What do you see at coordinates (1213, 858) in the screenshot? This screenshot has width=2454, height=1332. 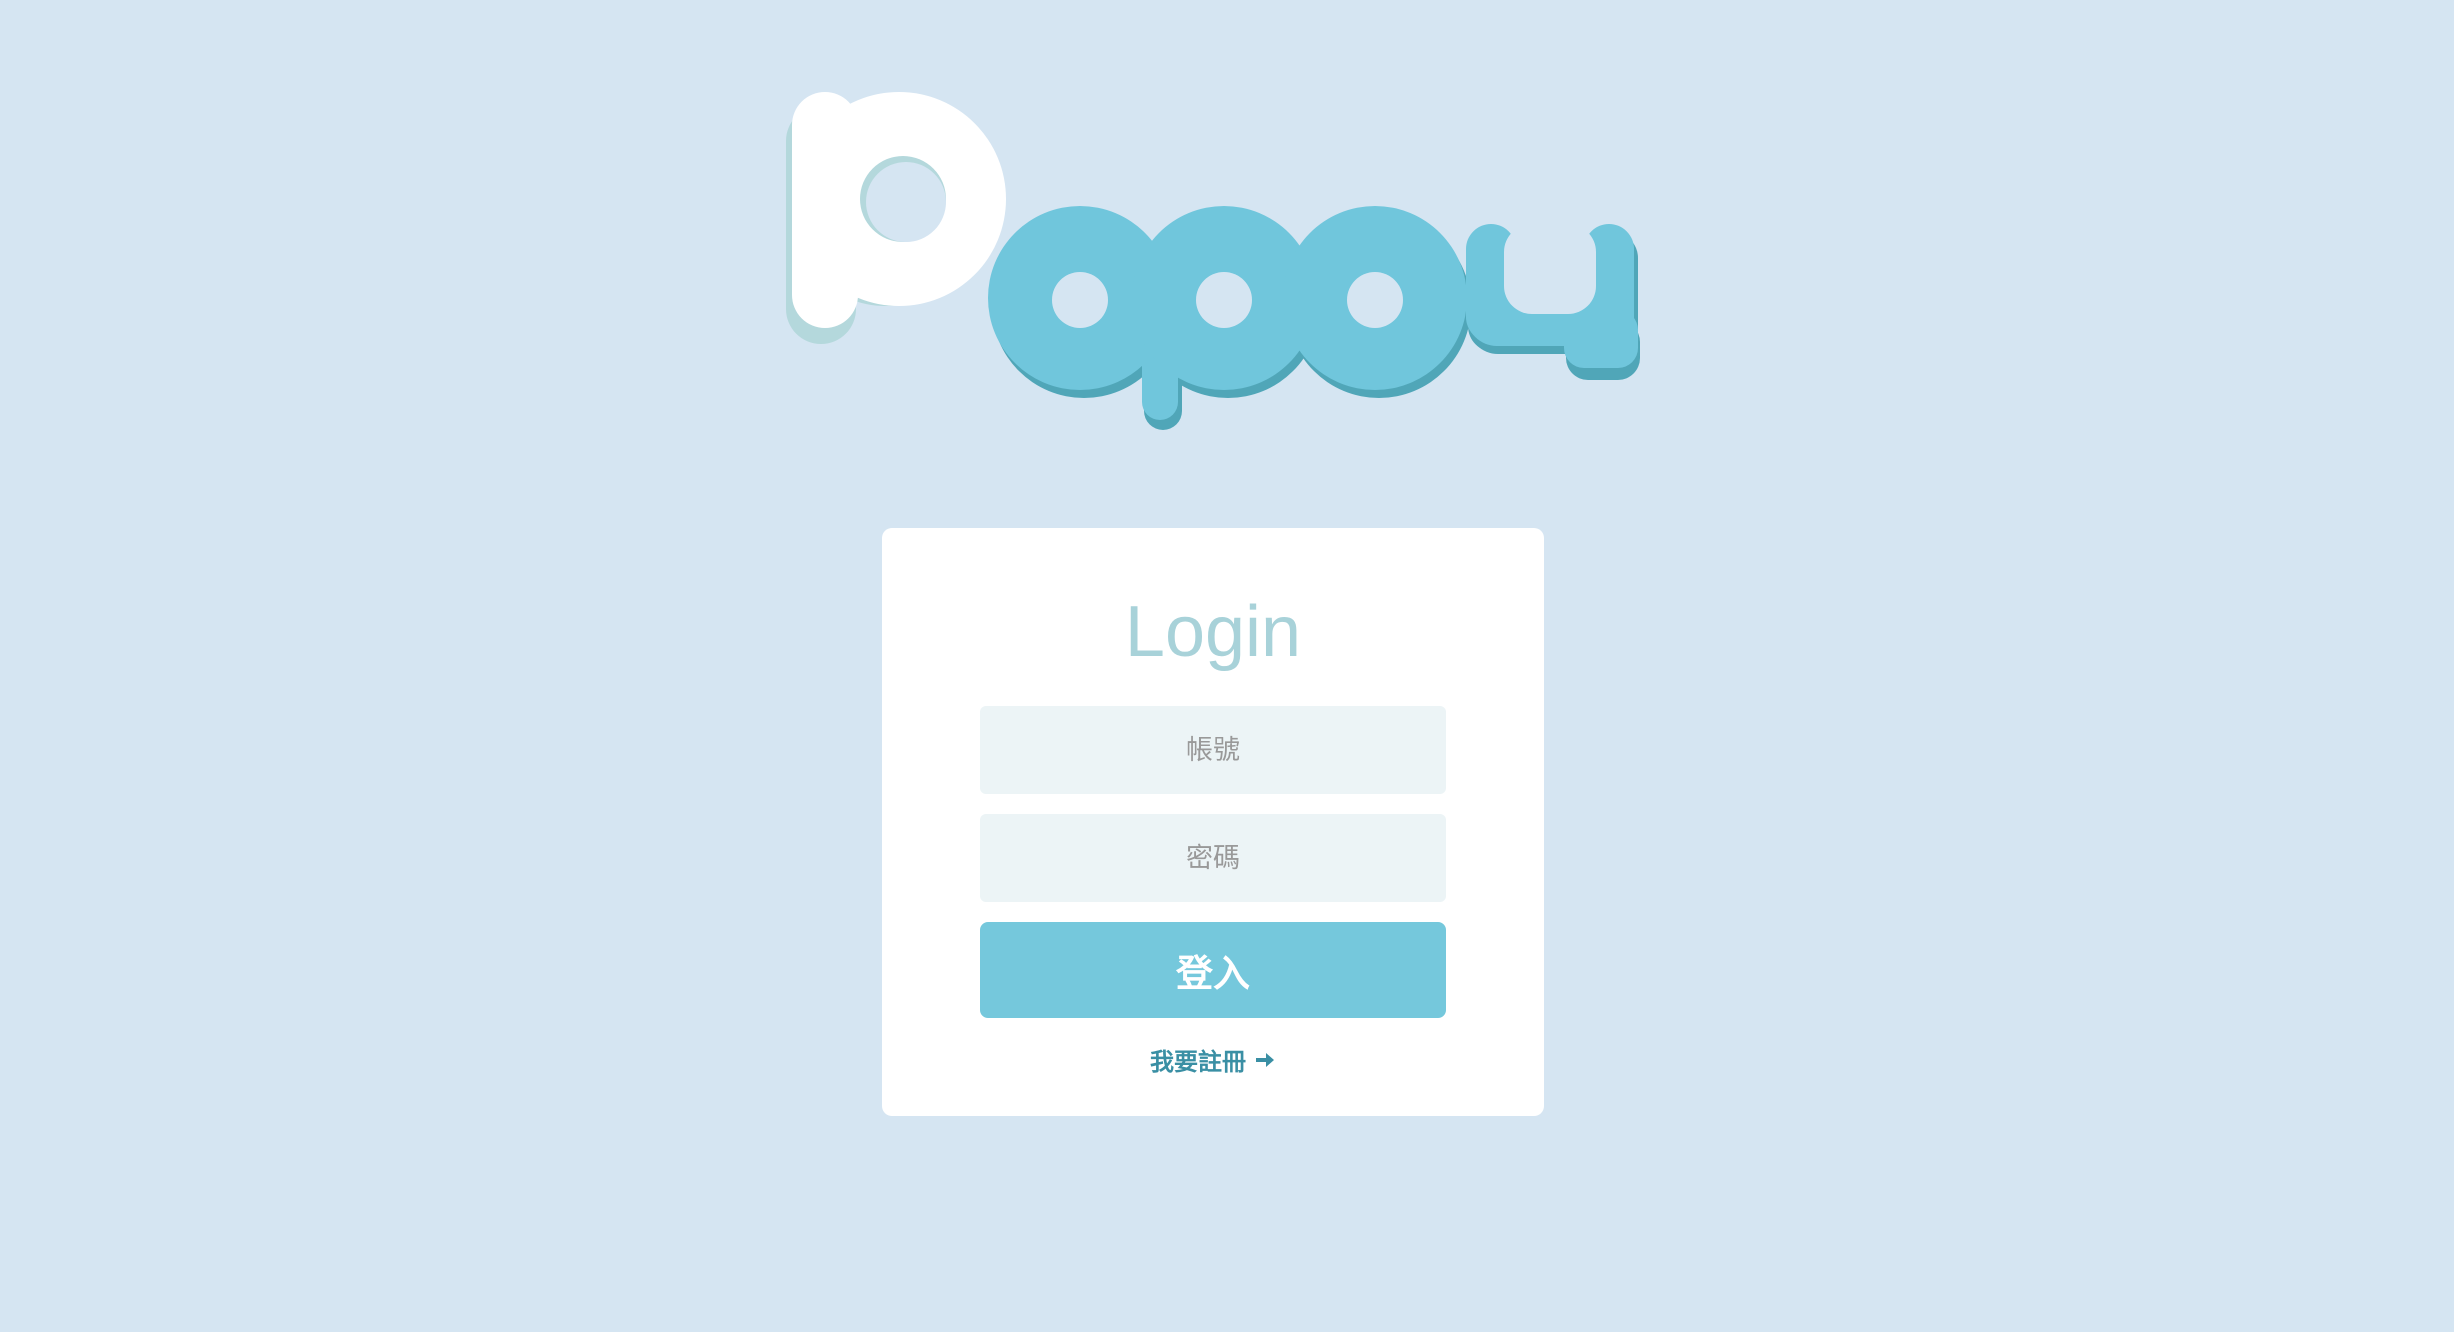 I see `password-input` at bounding box center [1213, 858].